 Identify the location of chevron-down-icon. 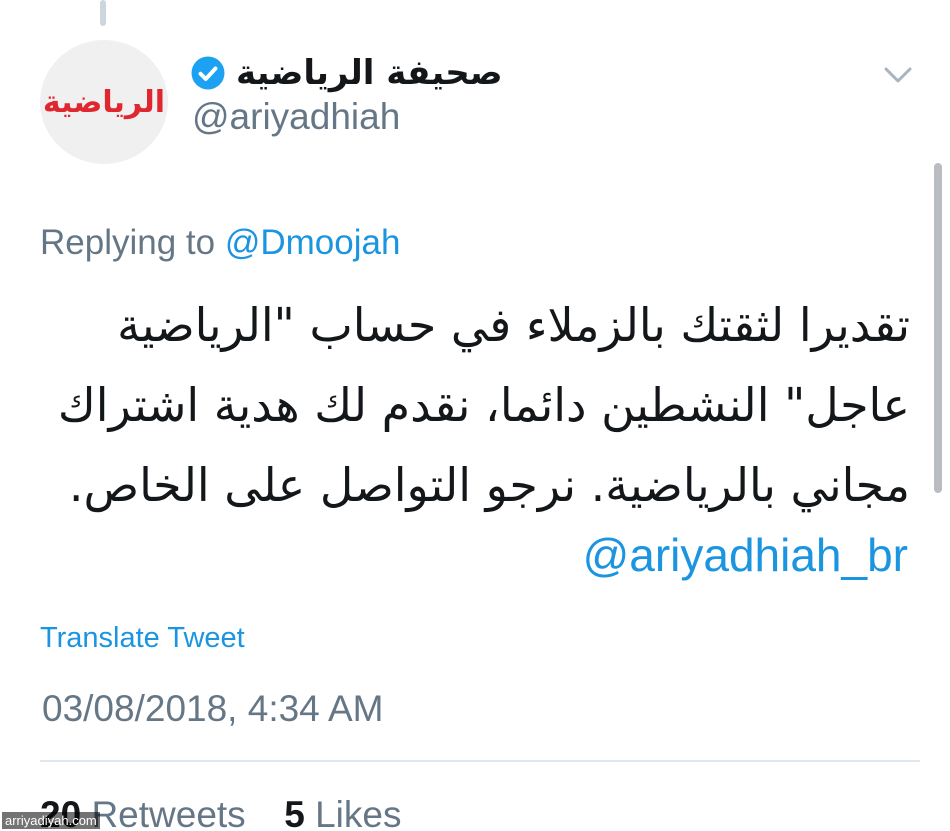
(898, 75).